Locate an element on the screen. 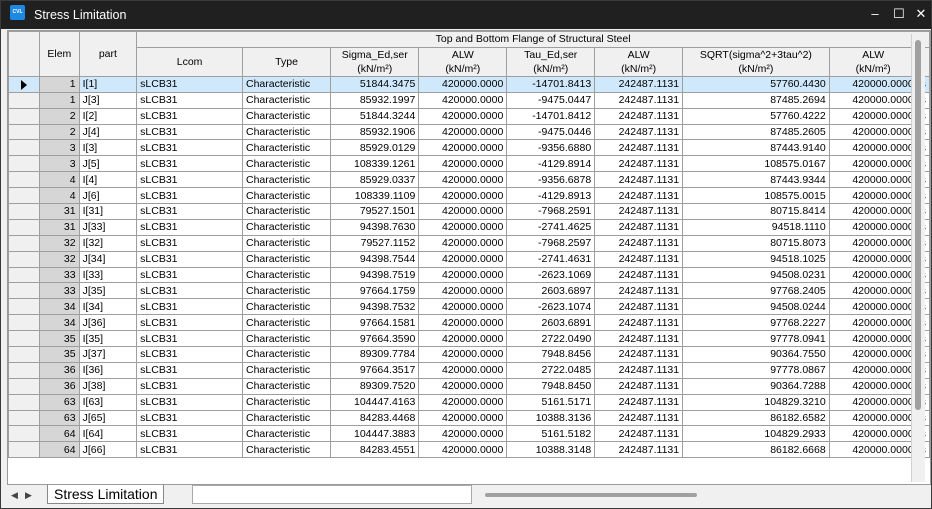 Image resolution: width=932 pixels, height=509 pixels. close-button: ✕ is located at coordinates (921, 14).